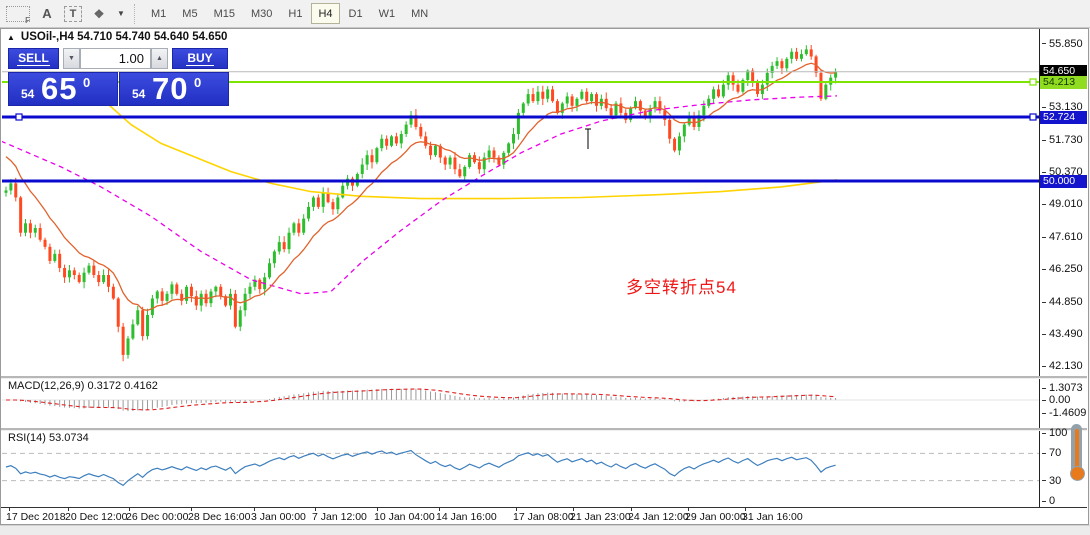 This screenshot has height=535, width=1090. Describe the element at coordinates (1054, 433) in the screenshot. I see `rsi-axis-100: 100` at that location.